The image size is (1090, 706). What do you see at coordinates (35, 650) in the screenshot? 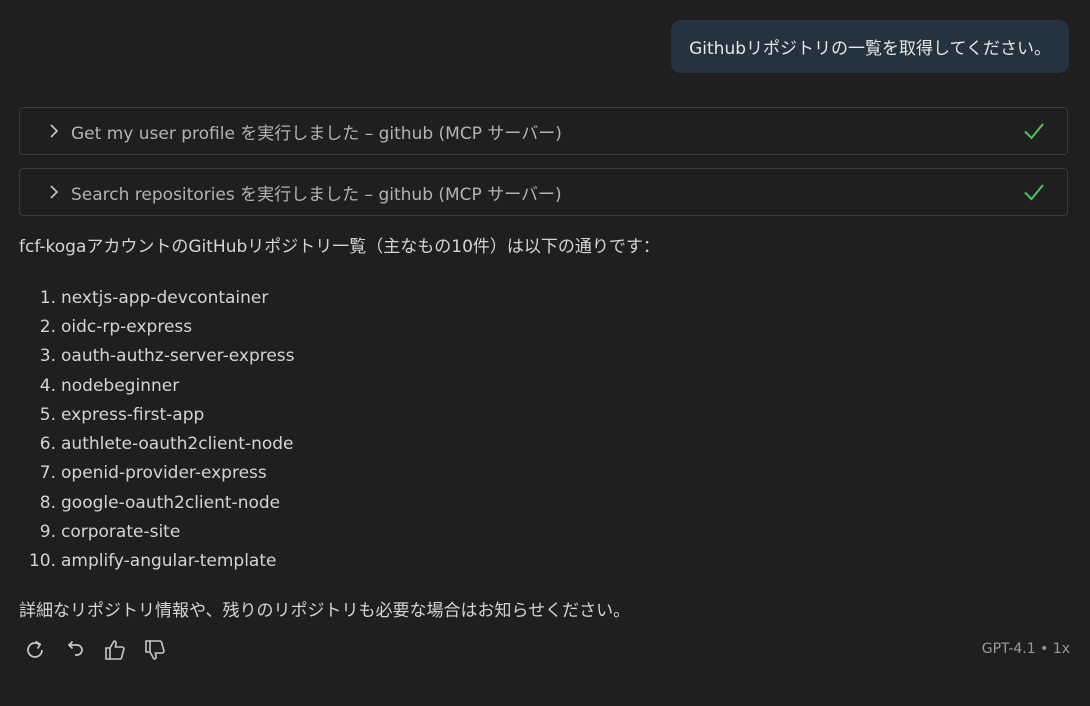
I see `retry-icon` at bounding box center [35, 650].